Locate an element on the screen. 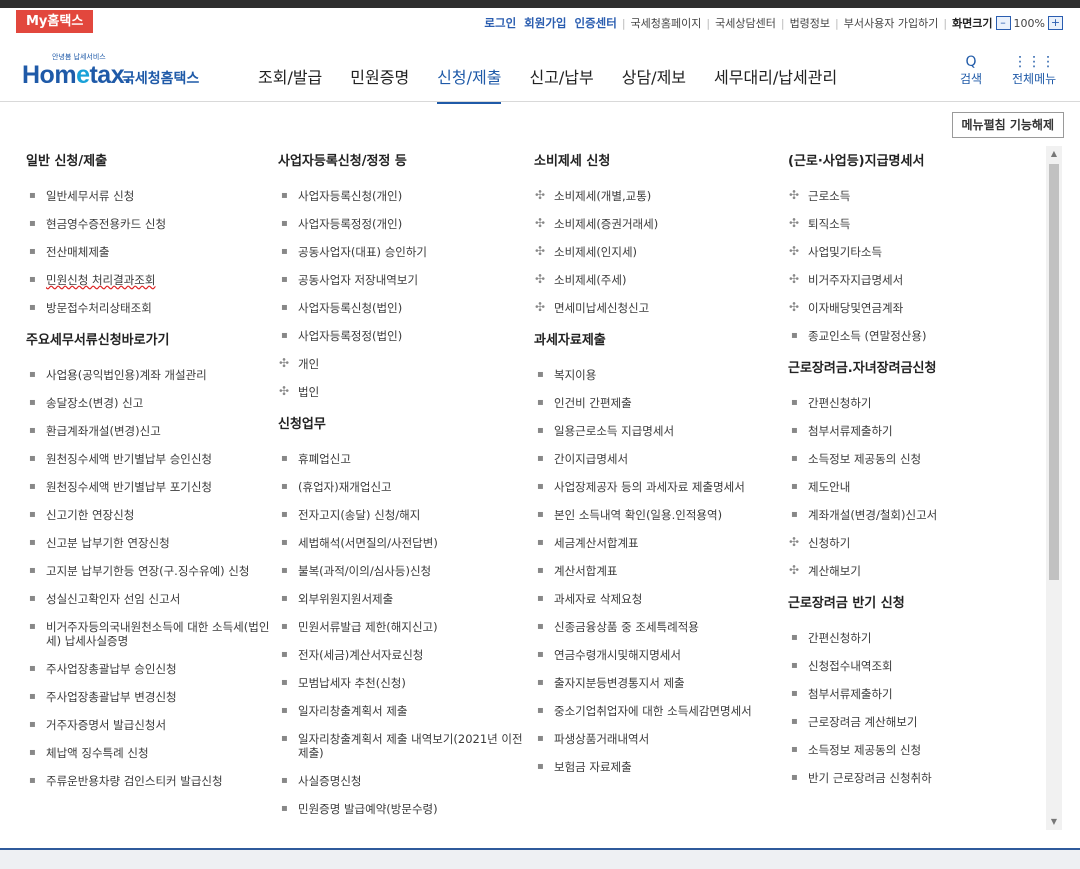 This screenshot has height=869, width=1080. search-tool: Q 검색 is located at coordinates (971, 70).